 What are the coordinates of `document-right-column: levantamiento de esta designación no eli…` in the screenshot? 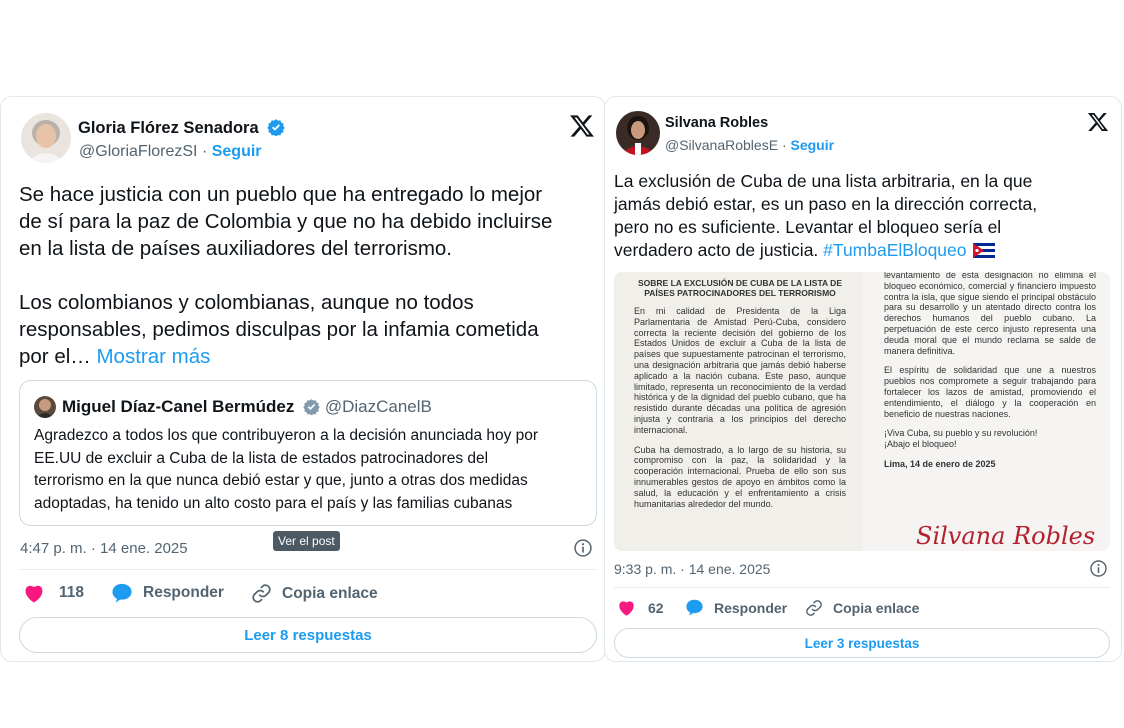 It's located at (990, 375).